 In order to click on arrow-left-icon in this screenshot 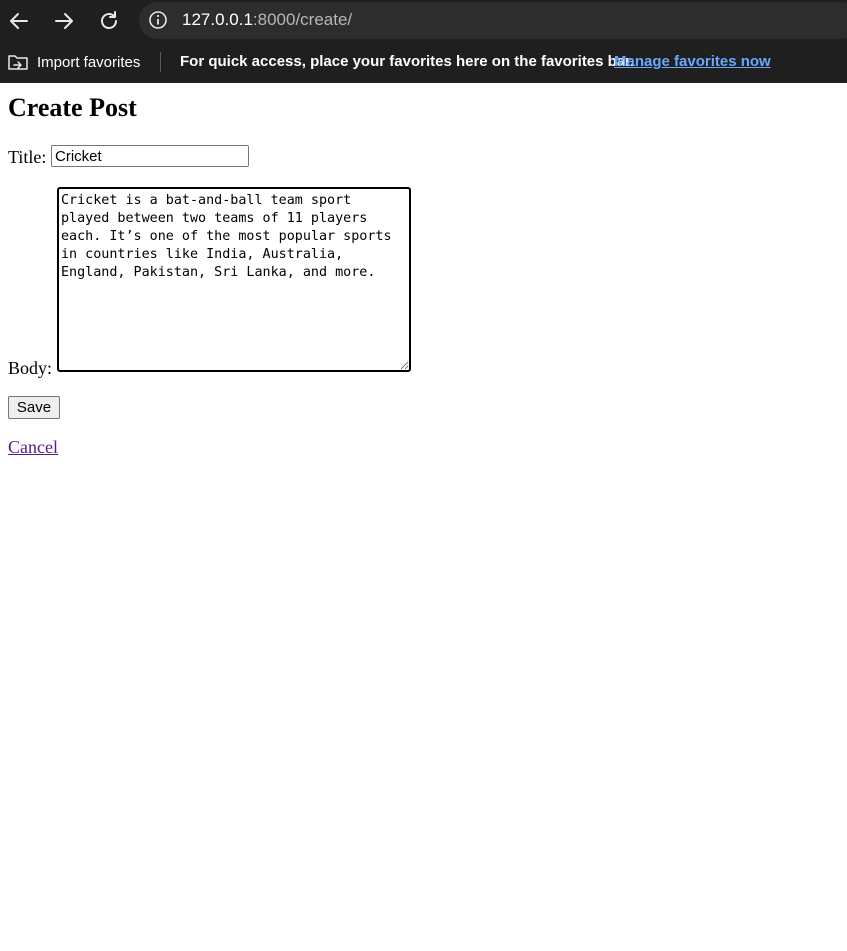, I will do `click(19, 21)`.